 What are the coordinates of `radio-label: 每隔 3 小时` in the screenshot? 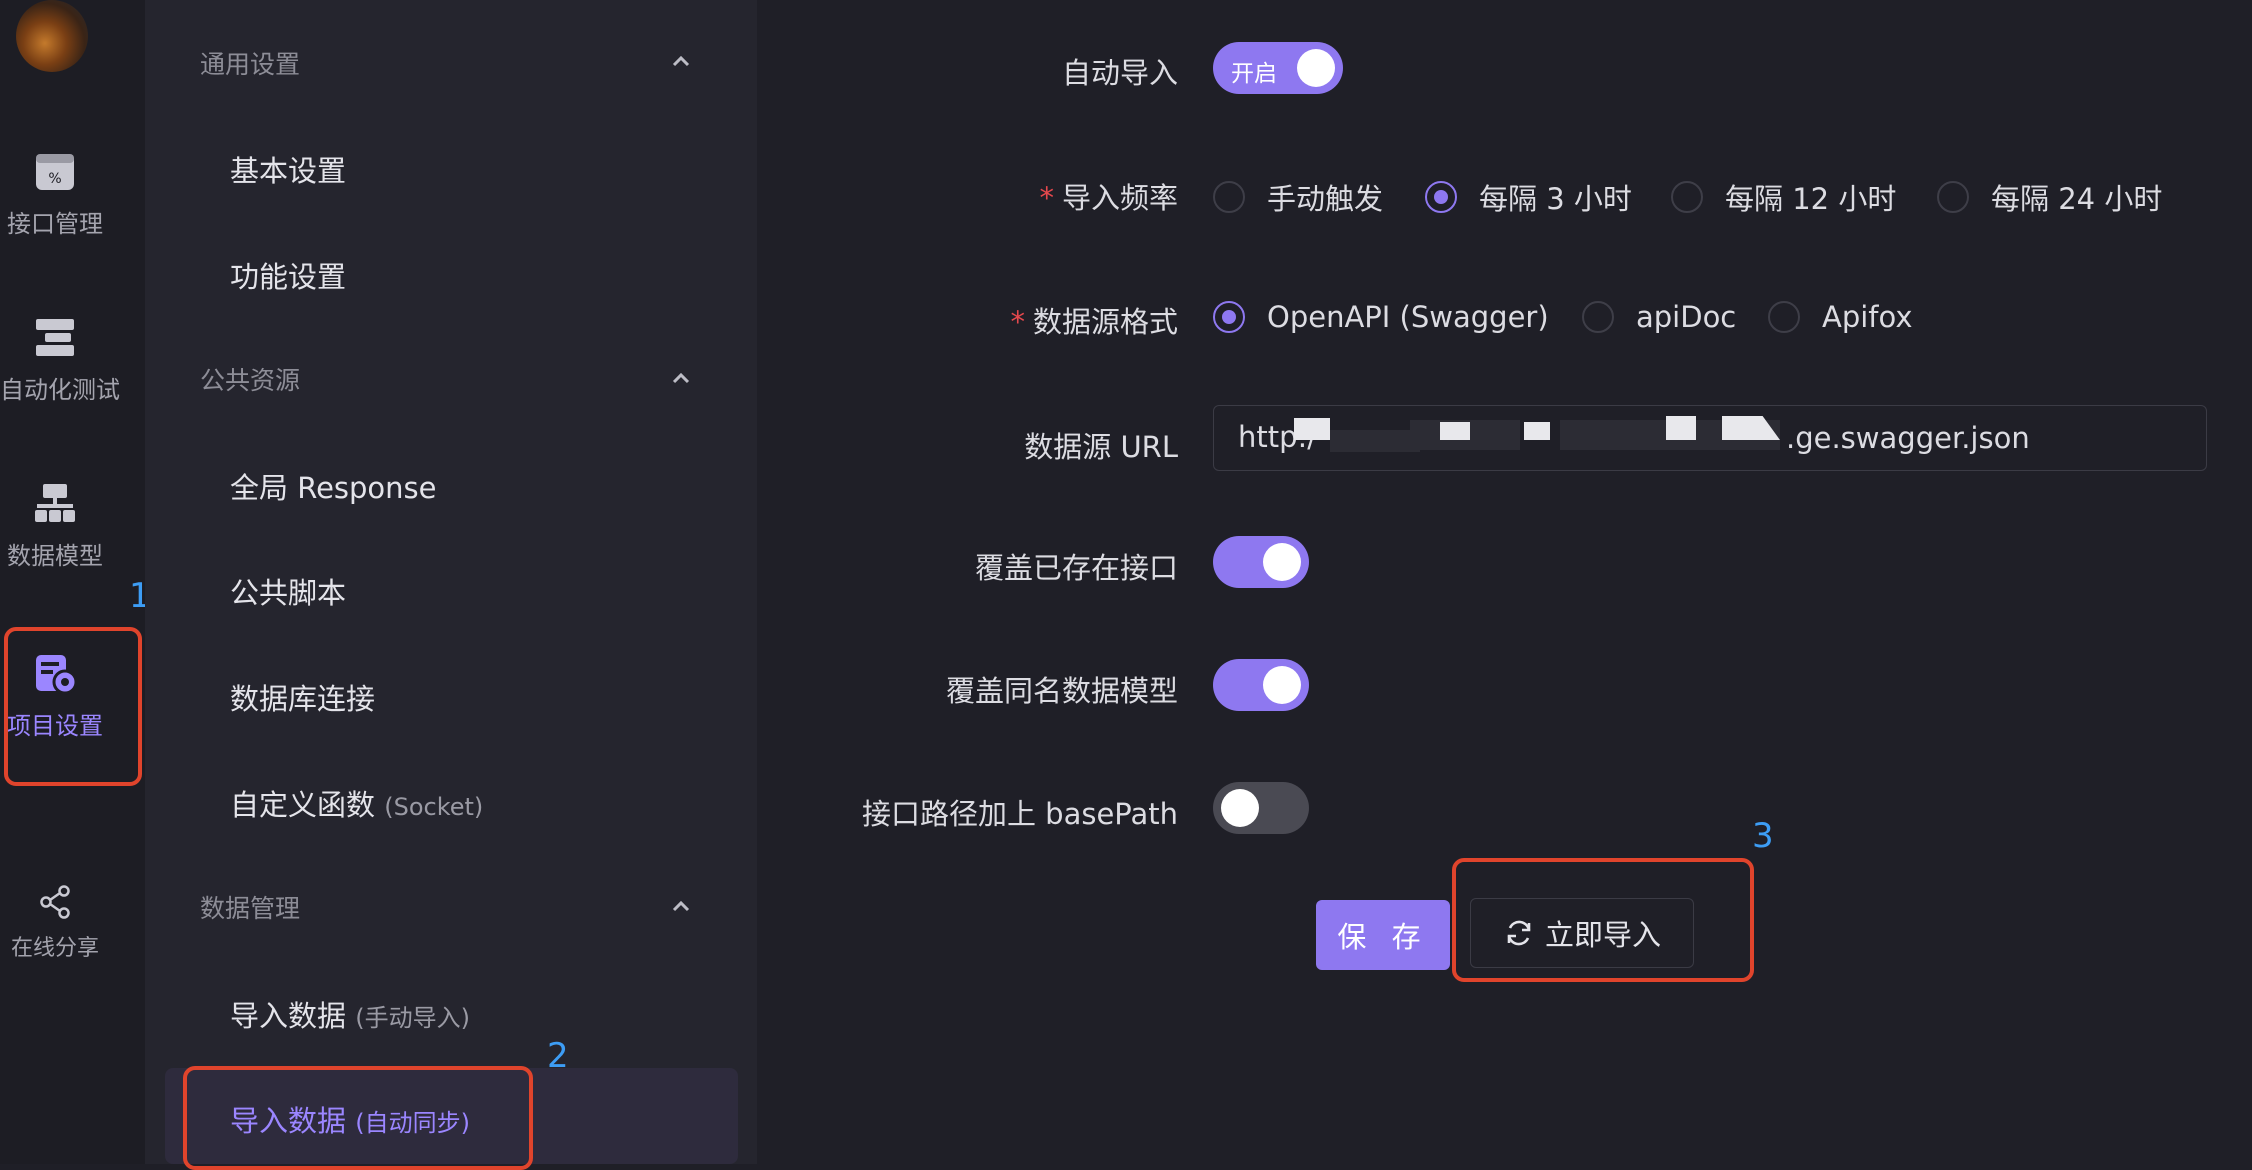 It's located at (1555, 199).